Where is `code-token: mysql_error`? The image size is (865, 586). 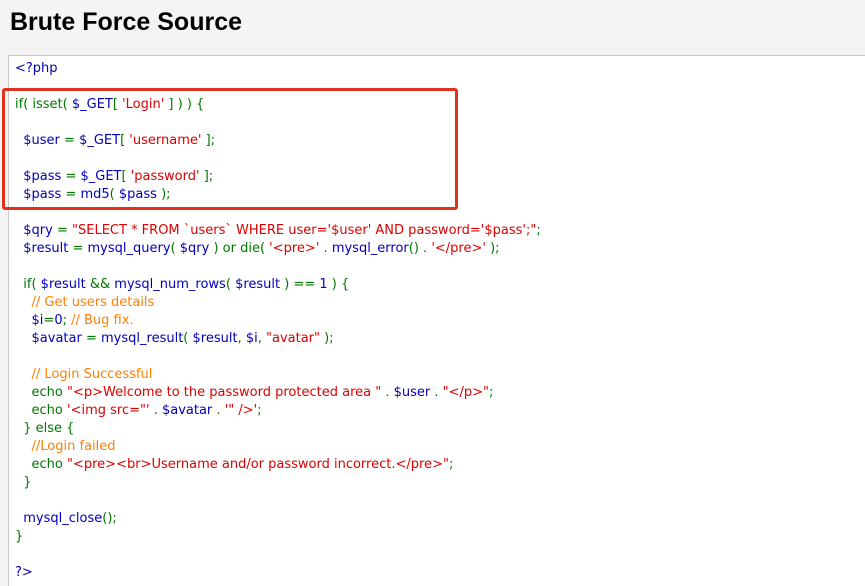 code-token: mysql_error is located at coordinates (370, 248).